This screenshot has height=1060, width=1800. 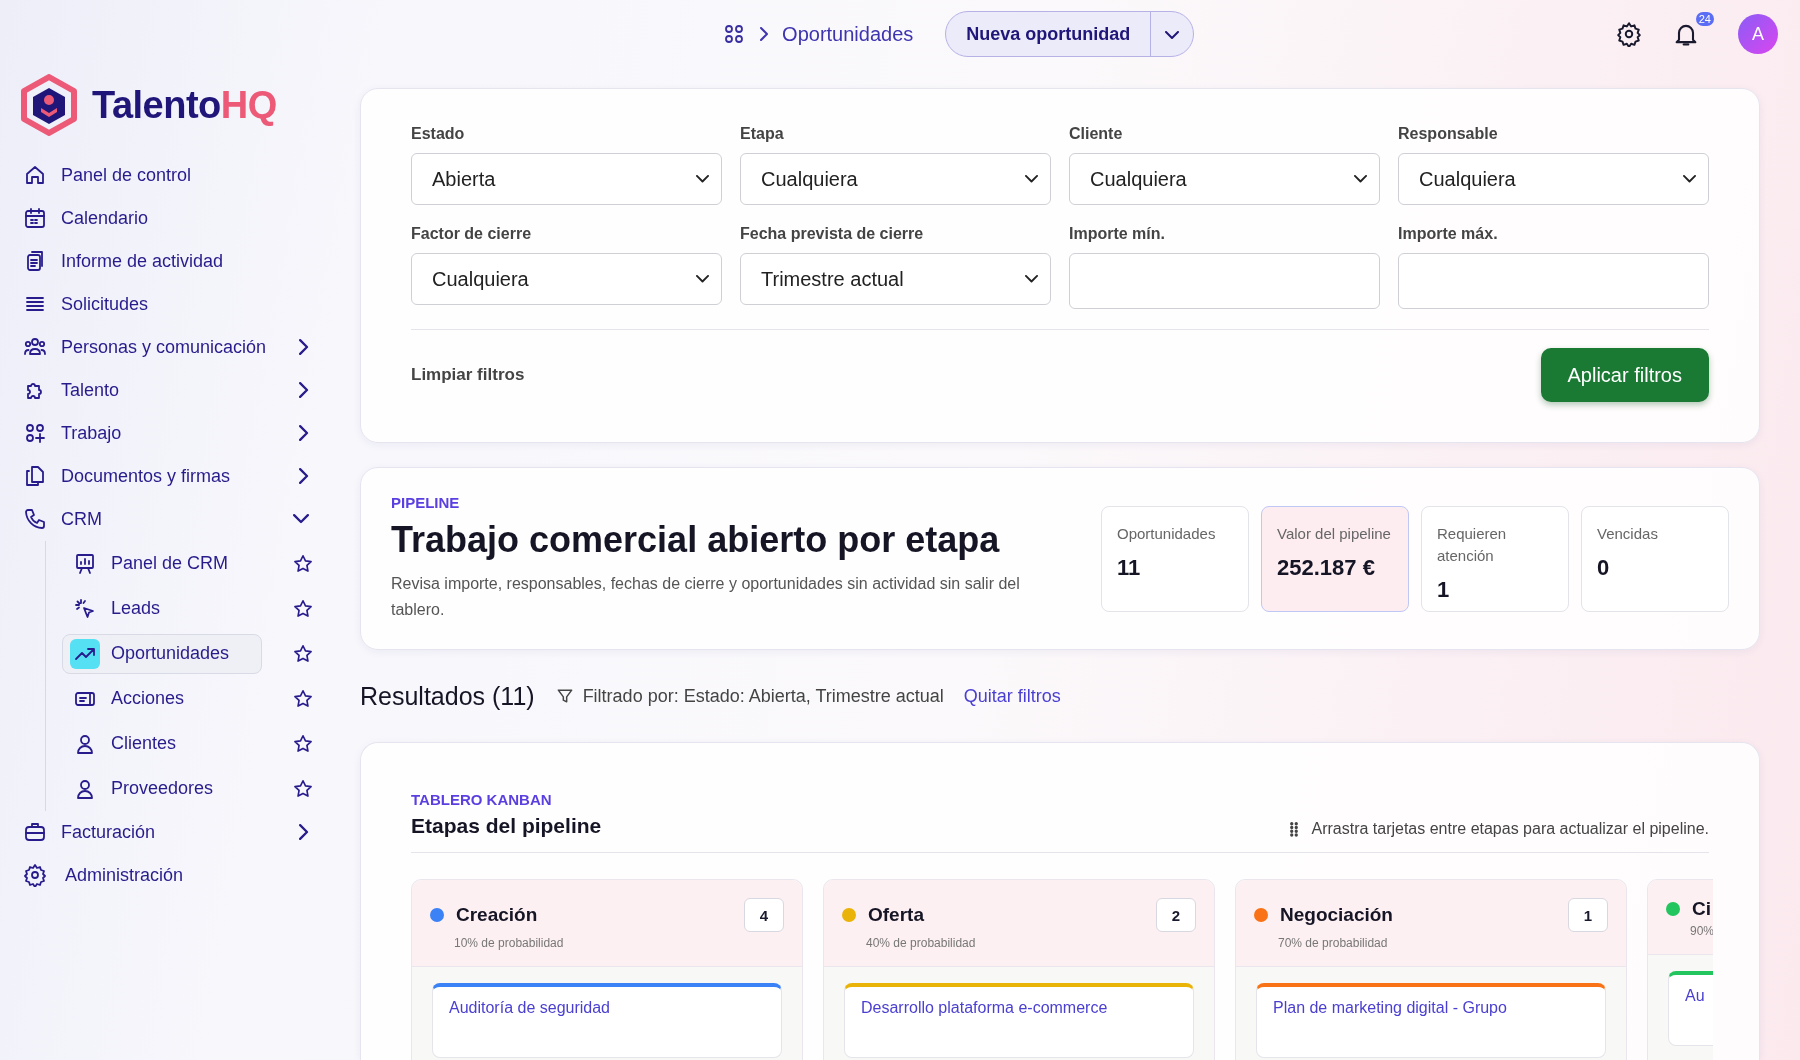 I want to click on grid-plus-icon, so click(x=35, y=433).